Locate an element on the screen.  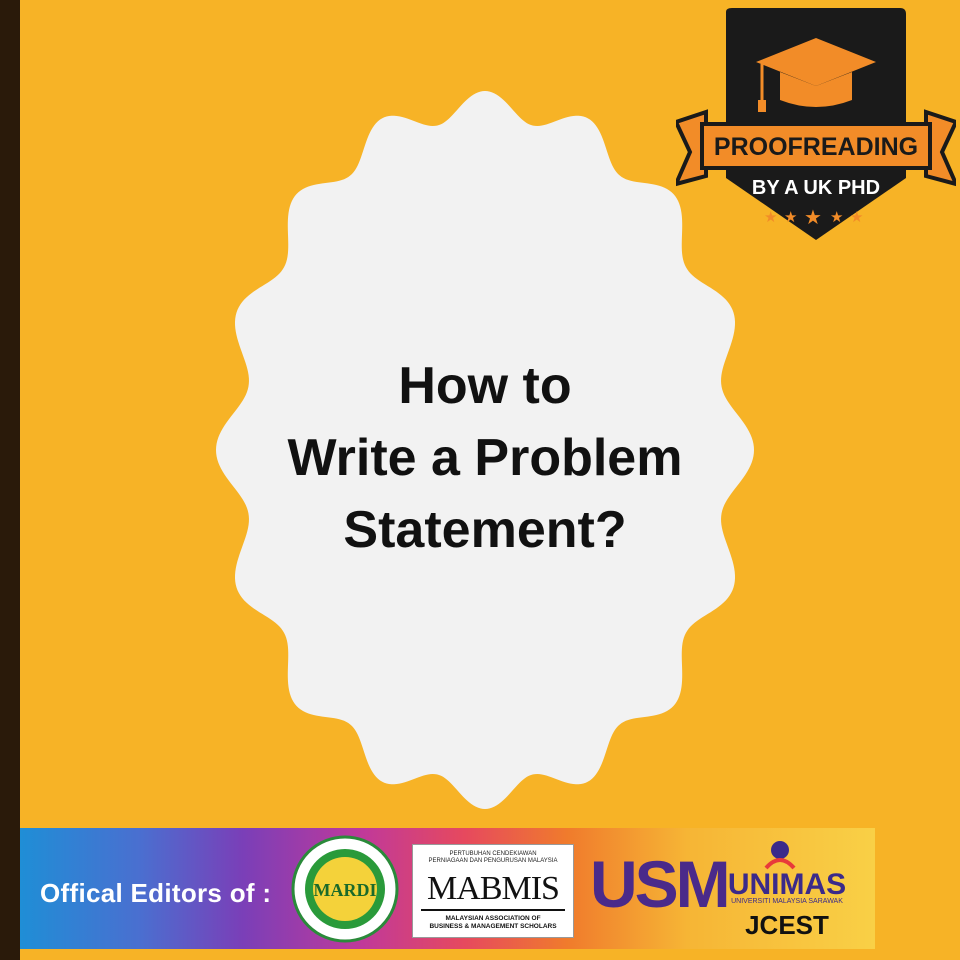
mardi-logo: MARDI is located at coordinates (345, 889).